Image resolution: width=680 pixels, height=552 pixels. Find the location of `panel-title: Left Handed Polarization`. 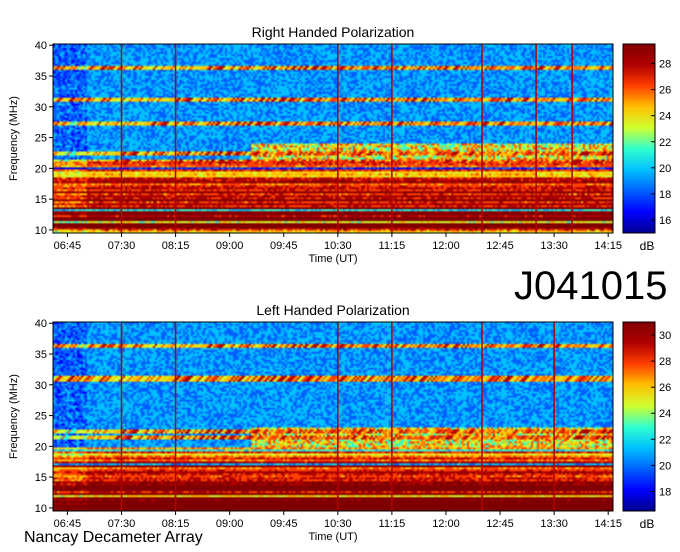

panel-title: Left Handed Polarization is located at coordinates (332, 310).